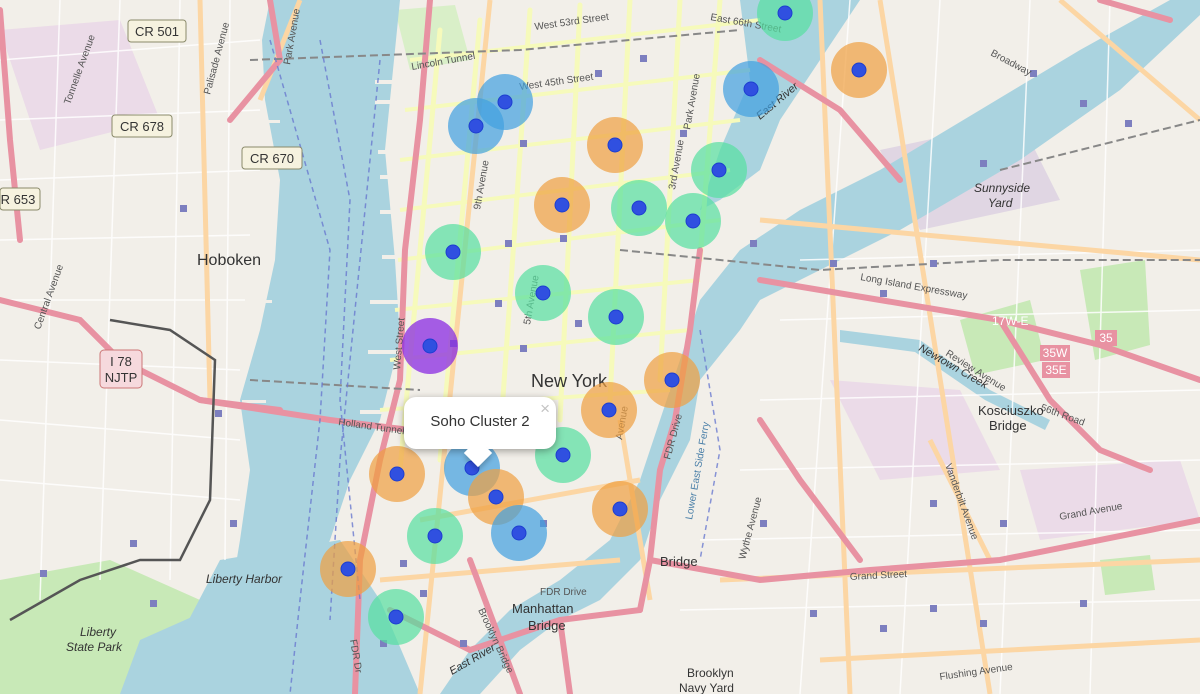  Describe the element at coordinates (1106, 338) in the screenshot. I see `shield-35: 35` at that location.